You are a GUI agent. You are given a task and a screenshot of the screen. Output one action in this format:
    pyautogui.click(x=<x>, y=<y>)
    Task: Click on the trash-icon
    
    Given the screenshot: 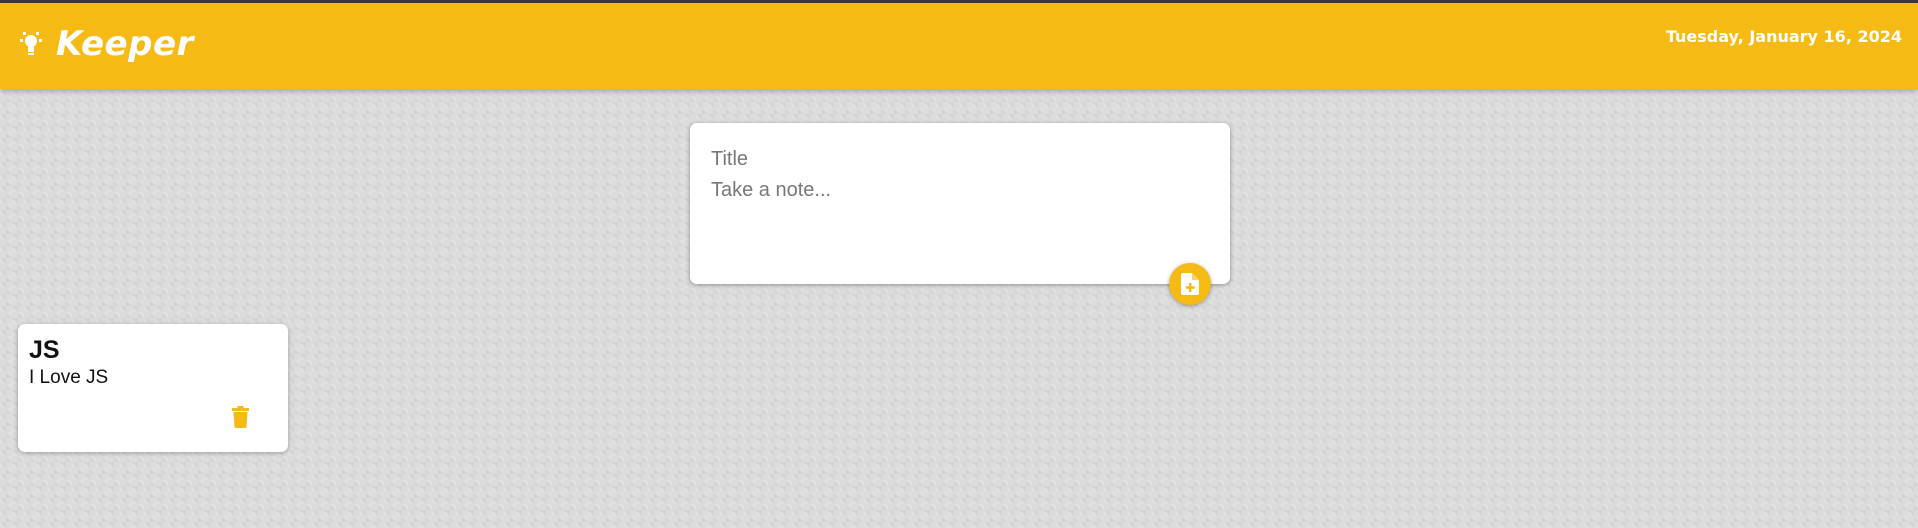 What is the action you would take?
    pyautogui.click(x=240, y=417)
    